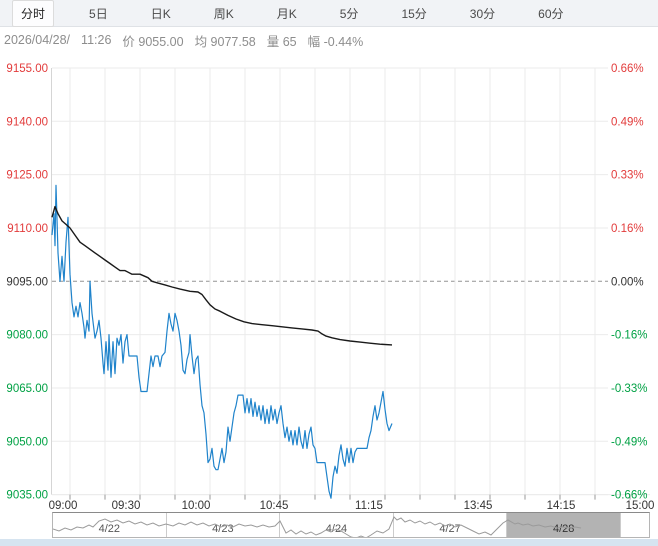 Image resolution: width=658 pixels, height=546 pixels. I want to click on y-axis-label-left: 9140.00, so click(27, 122).